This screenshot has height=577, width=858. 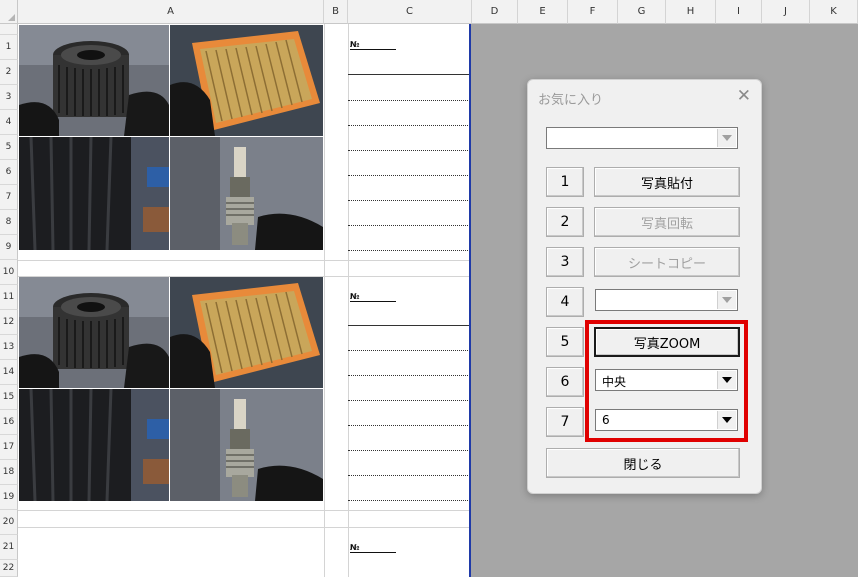 I want to click on column-header-b: B, so click(x=336, y=12).